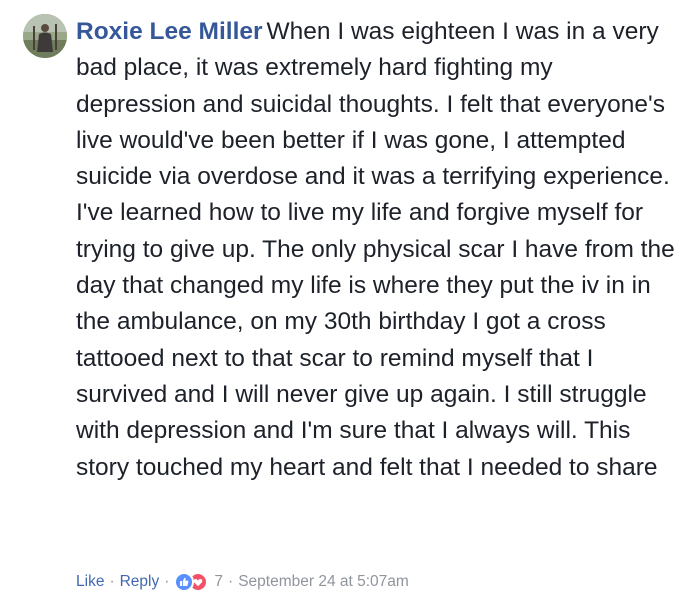 The width and height of the screenshot is (700, 604). I want to click on reactions-summary: 7, so click(198, 582).